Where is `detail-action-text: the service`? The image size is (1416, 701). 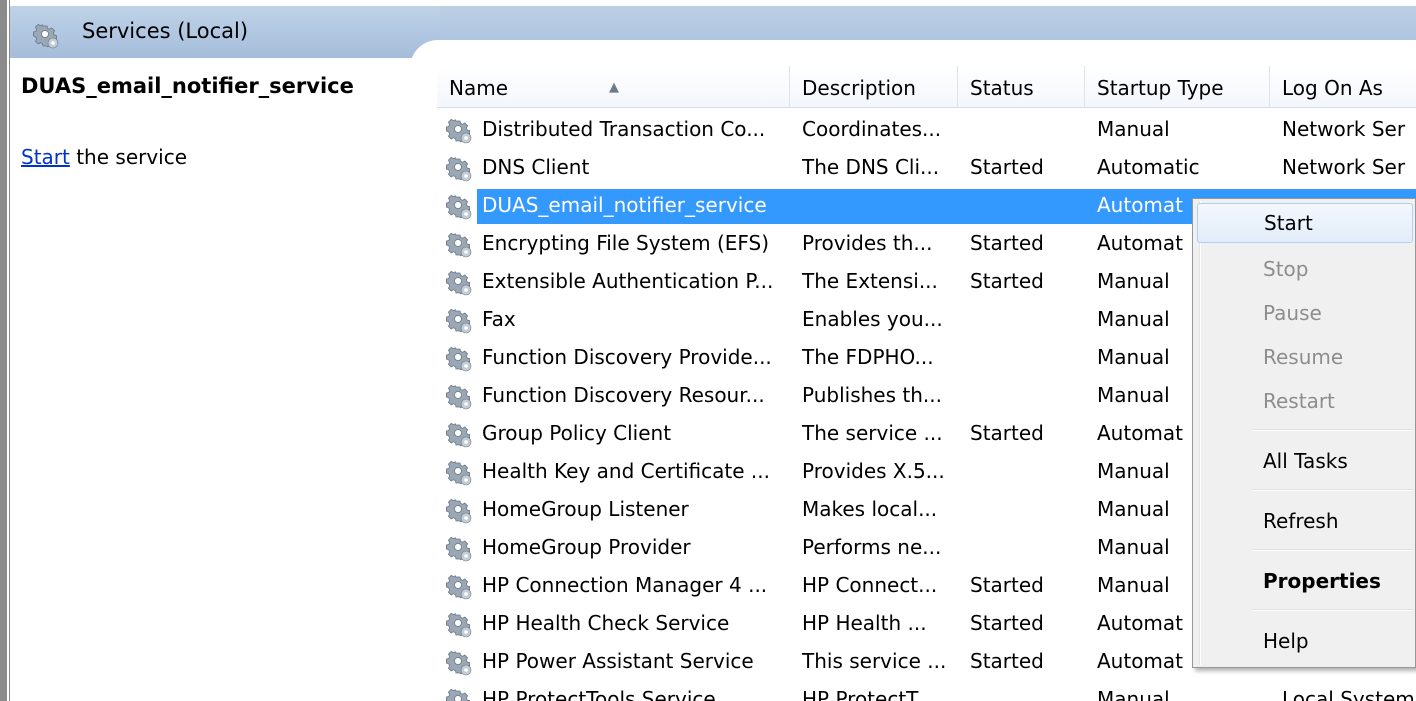
detail-action-text: the service is located at coordinates (128, 157).